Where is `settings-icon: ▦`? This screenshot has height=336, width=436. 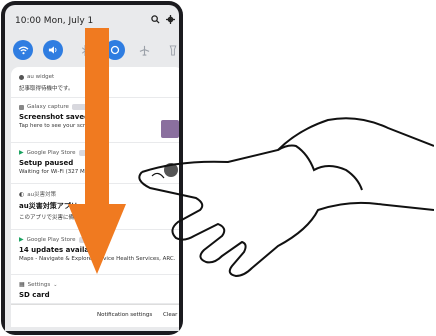
settings-icon: ▦ is located at coordinates (22, 284).